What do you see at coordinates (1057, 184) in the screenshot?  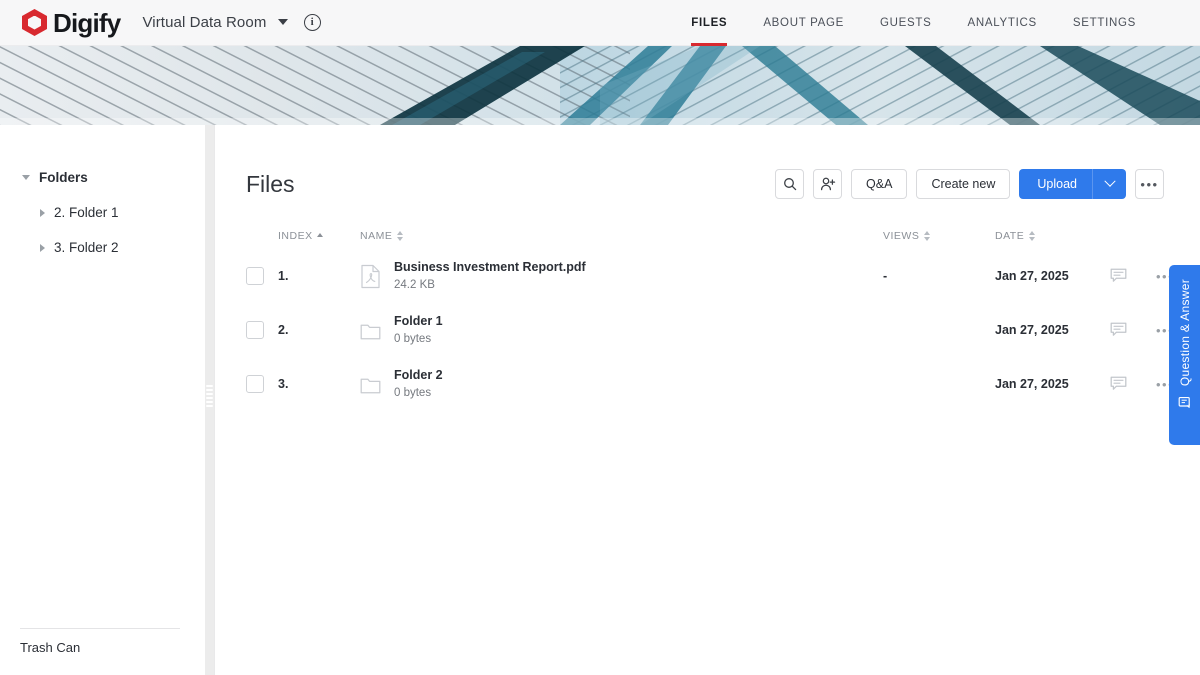 I see `upload-label: Upload` at bounding box center [1057, 184].